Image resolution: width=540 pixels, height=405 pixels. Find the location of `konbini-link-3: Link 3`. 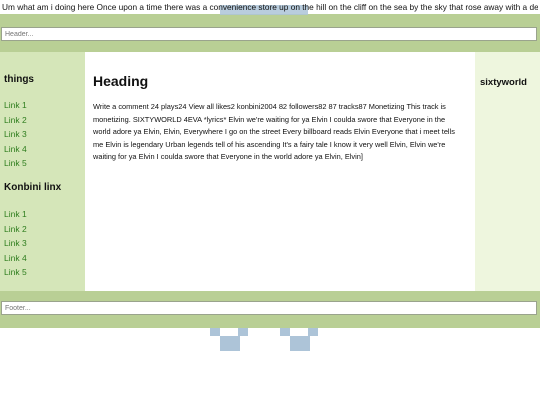

konbini-link-3: Link 3 is located at coordinates (15, 243).